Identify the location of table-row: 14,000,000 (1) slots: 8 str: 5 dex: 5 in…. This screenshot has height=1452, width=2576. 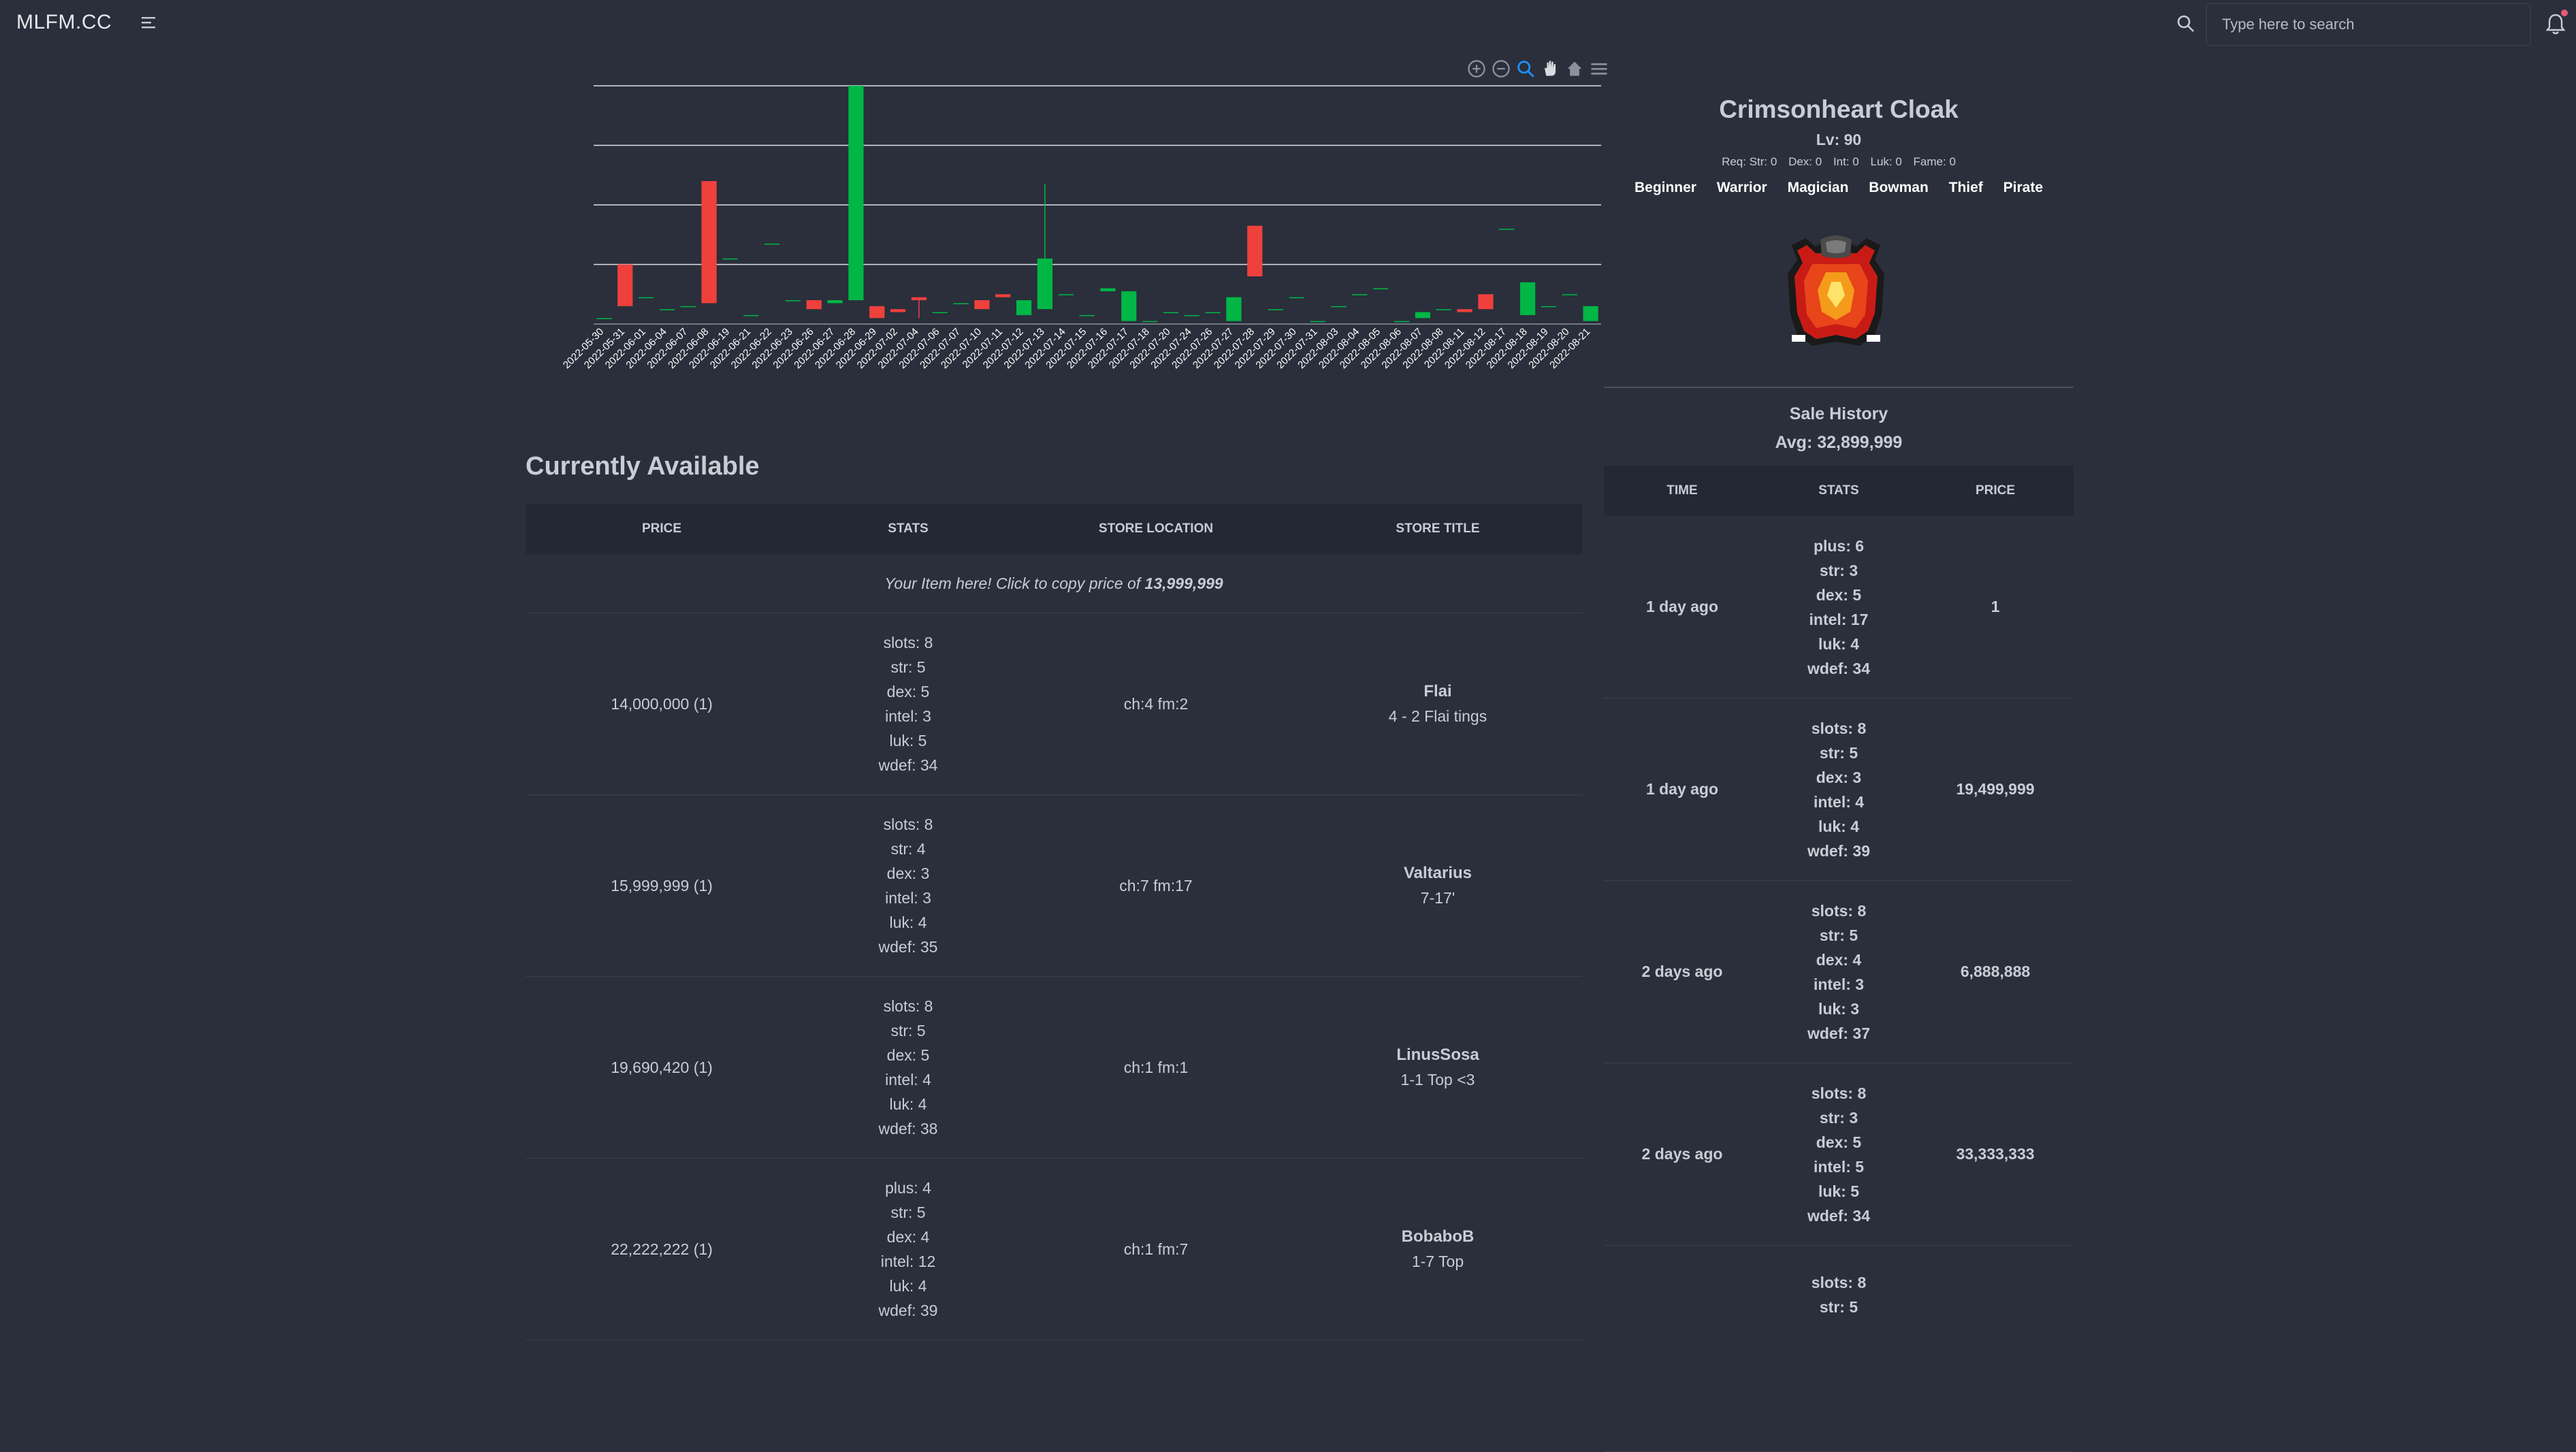
(1054, 704).